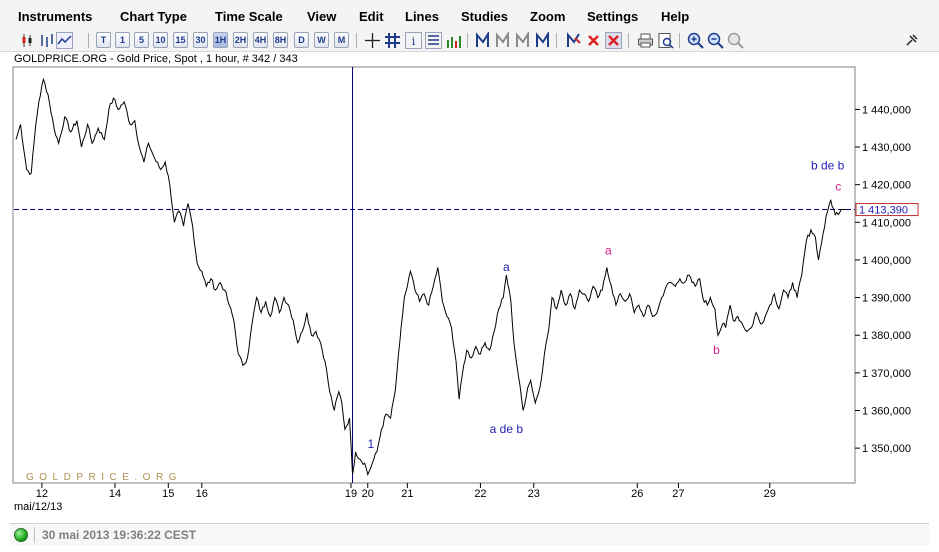 This screenshot has height=552, width=939. What do you see at coordinates (637, 494) in the screenshot?
I see `x-tick-label: 26` at bounding box center [637, 494].